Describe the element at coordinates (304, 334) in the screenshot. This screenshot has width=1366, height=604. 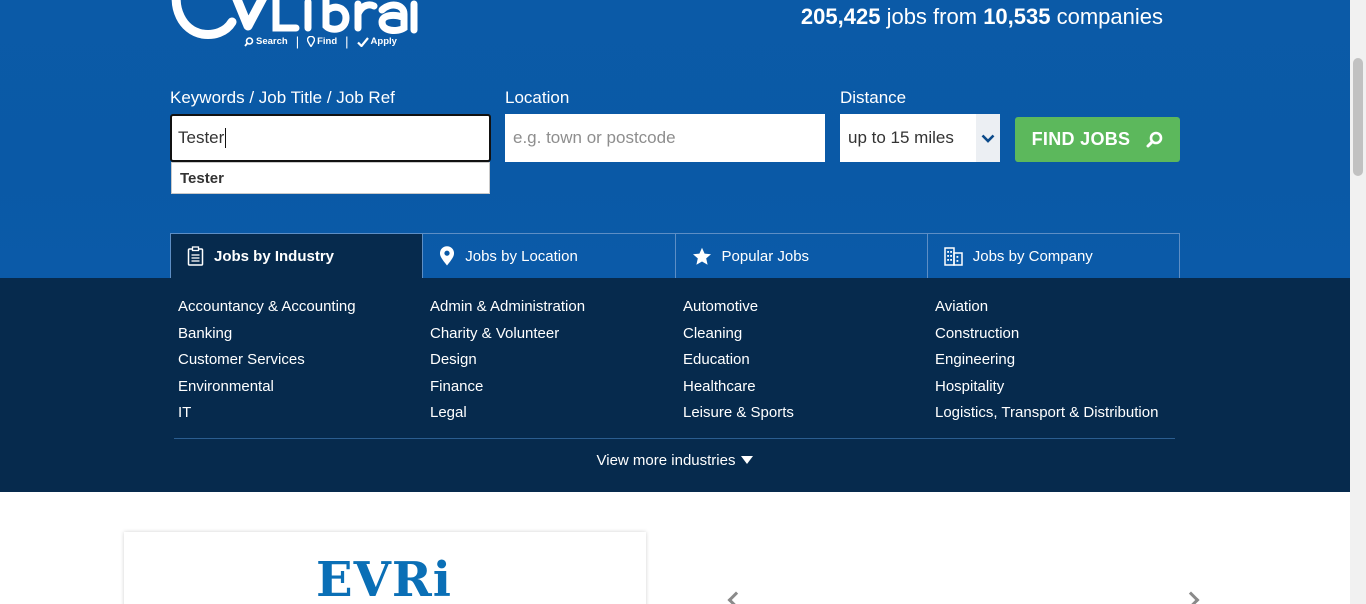
I see `industry-link: Banking` at that location.